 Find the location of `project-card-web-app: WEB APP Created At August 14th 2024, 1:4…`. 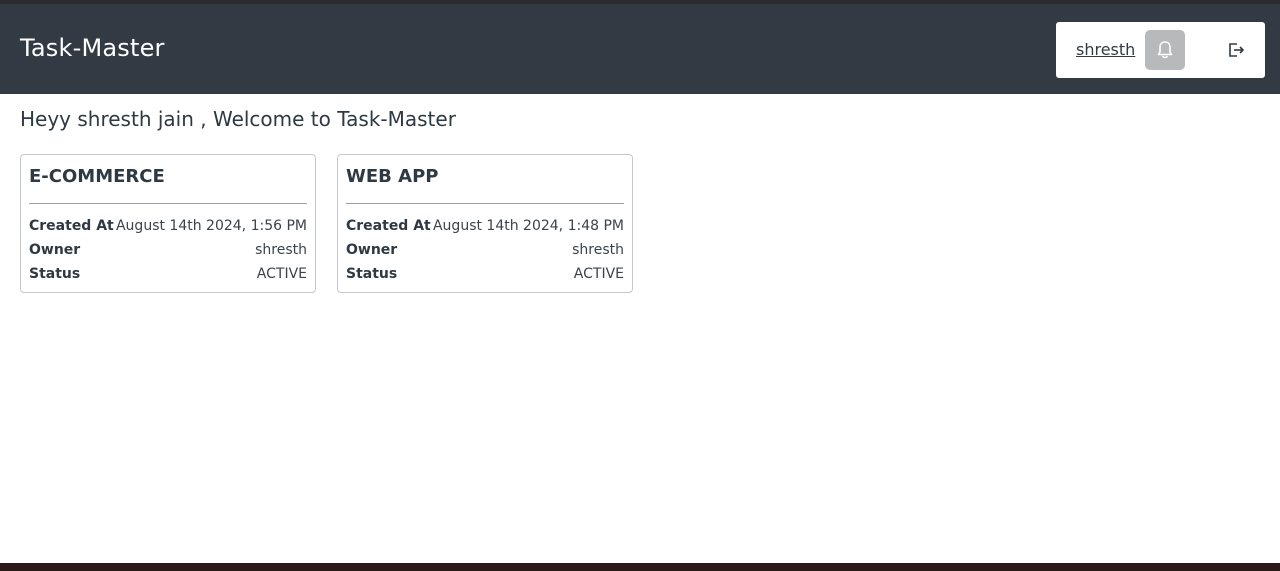

project-card-web-app: WEB APP Created At August 14th 2024, 1:4… is located at coordinates (485, 223).